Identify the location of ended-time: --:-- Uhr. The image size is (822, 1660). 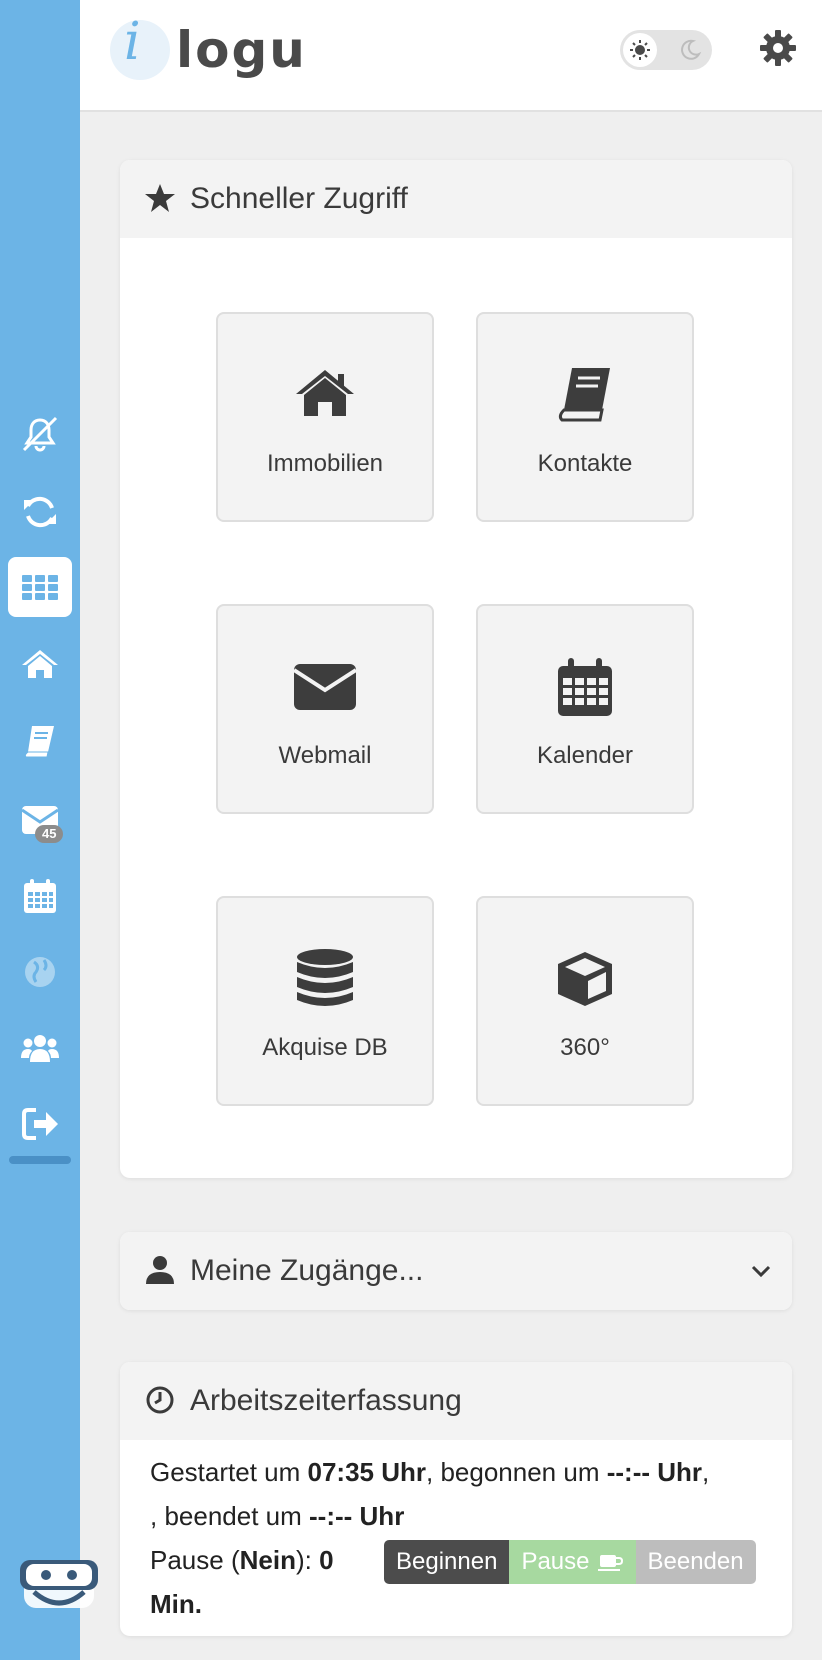
(357, 1516).